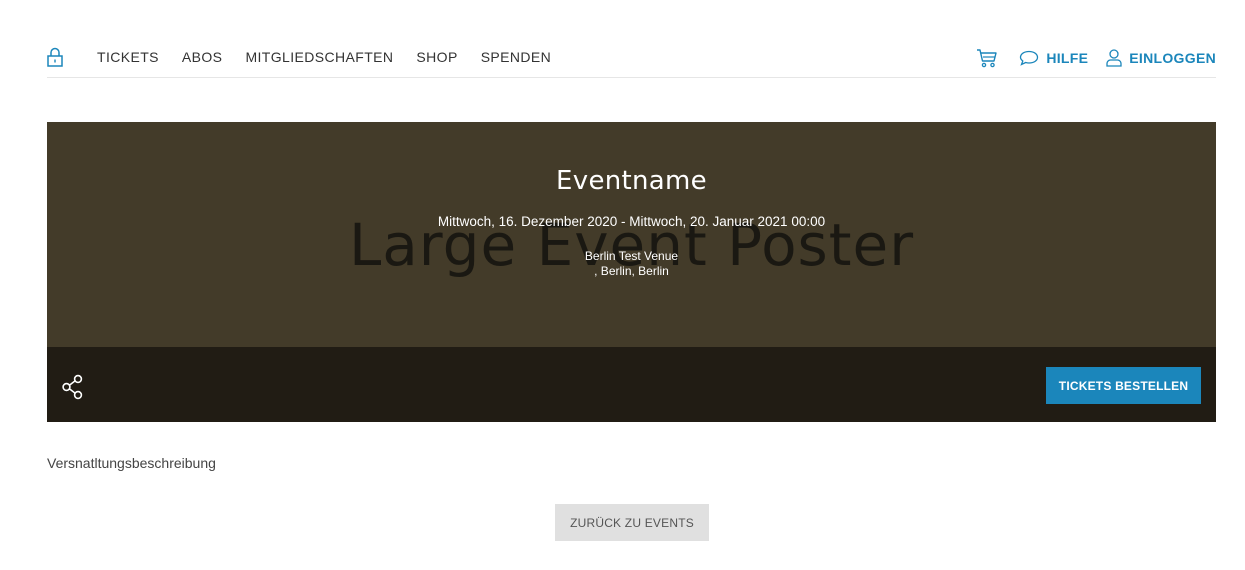  What do you see at coordinates (1029, 58) in the screenshot?
I see `speech-bubble-icon` at bounding box center [1029, 58].